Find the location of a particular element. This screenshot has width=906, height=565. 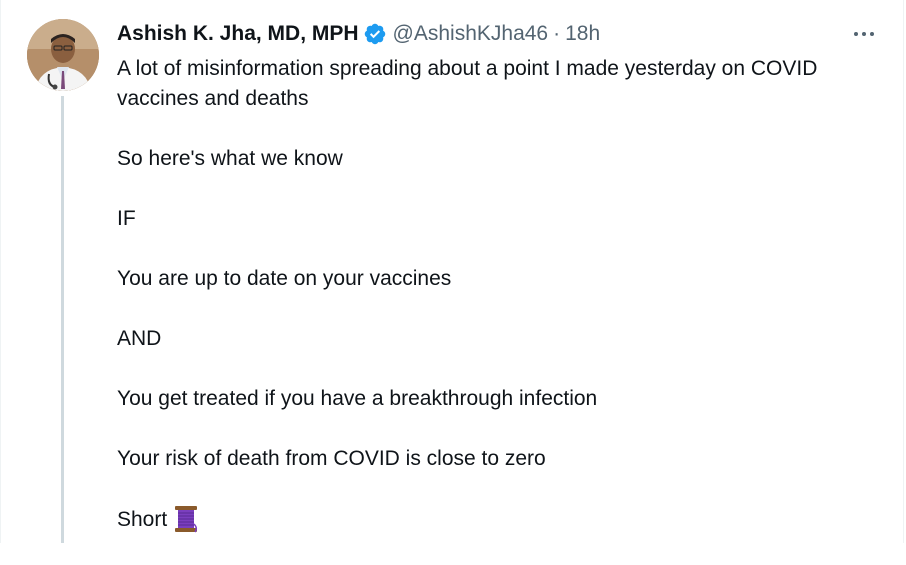

thread-connector-line is located at coordinates (62, 319).